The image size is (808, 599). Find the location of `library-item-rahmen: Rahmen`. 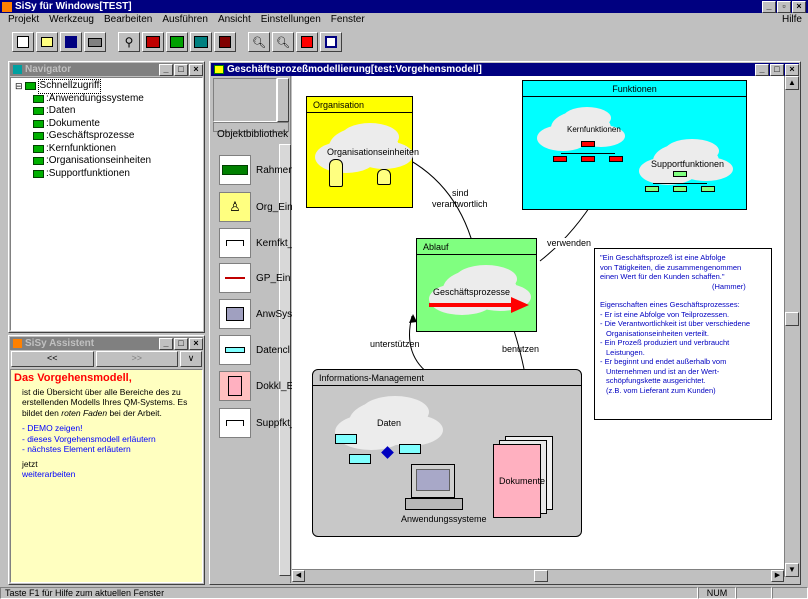

library-item-rahmen: Rahmen is located at coordinates (255, 170).